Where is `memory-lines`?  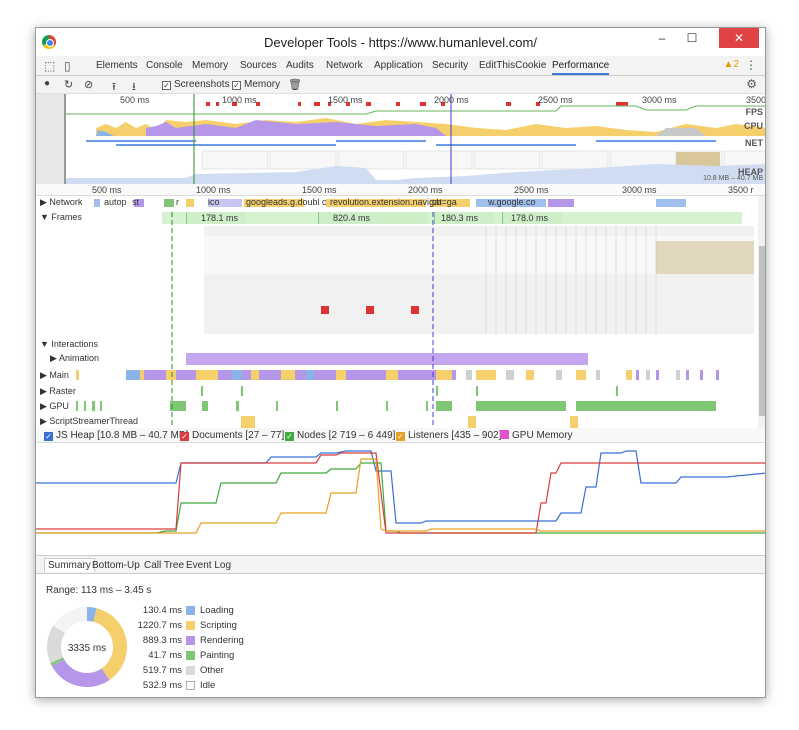
memory-lines is located at coordinates (400, 492).